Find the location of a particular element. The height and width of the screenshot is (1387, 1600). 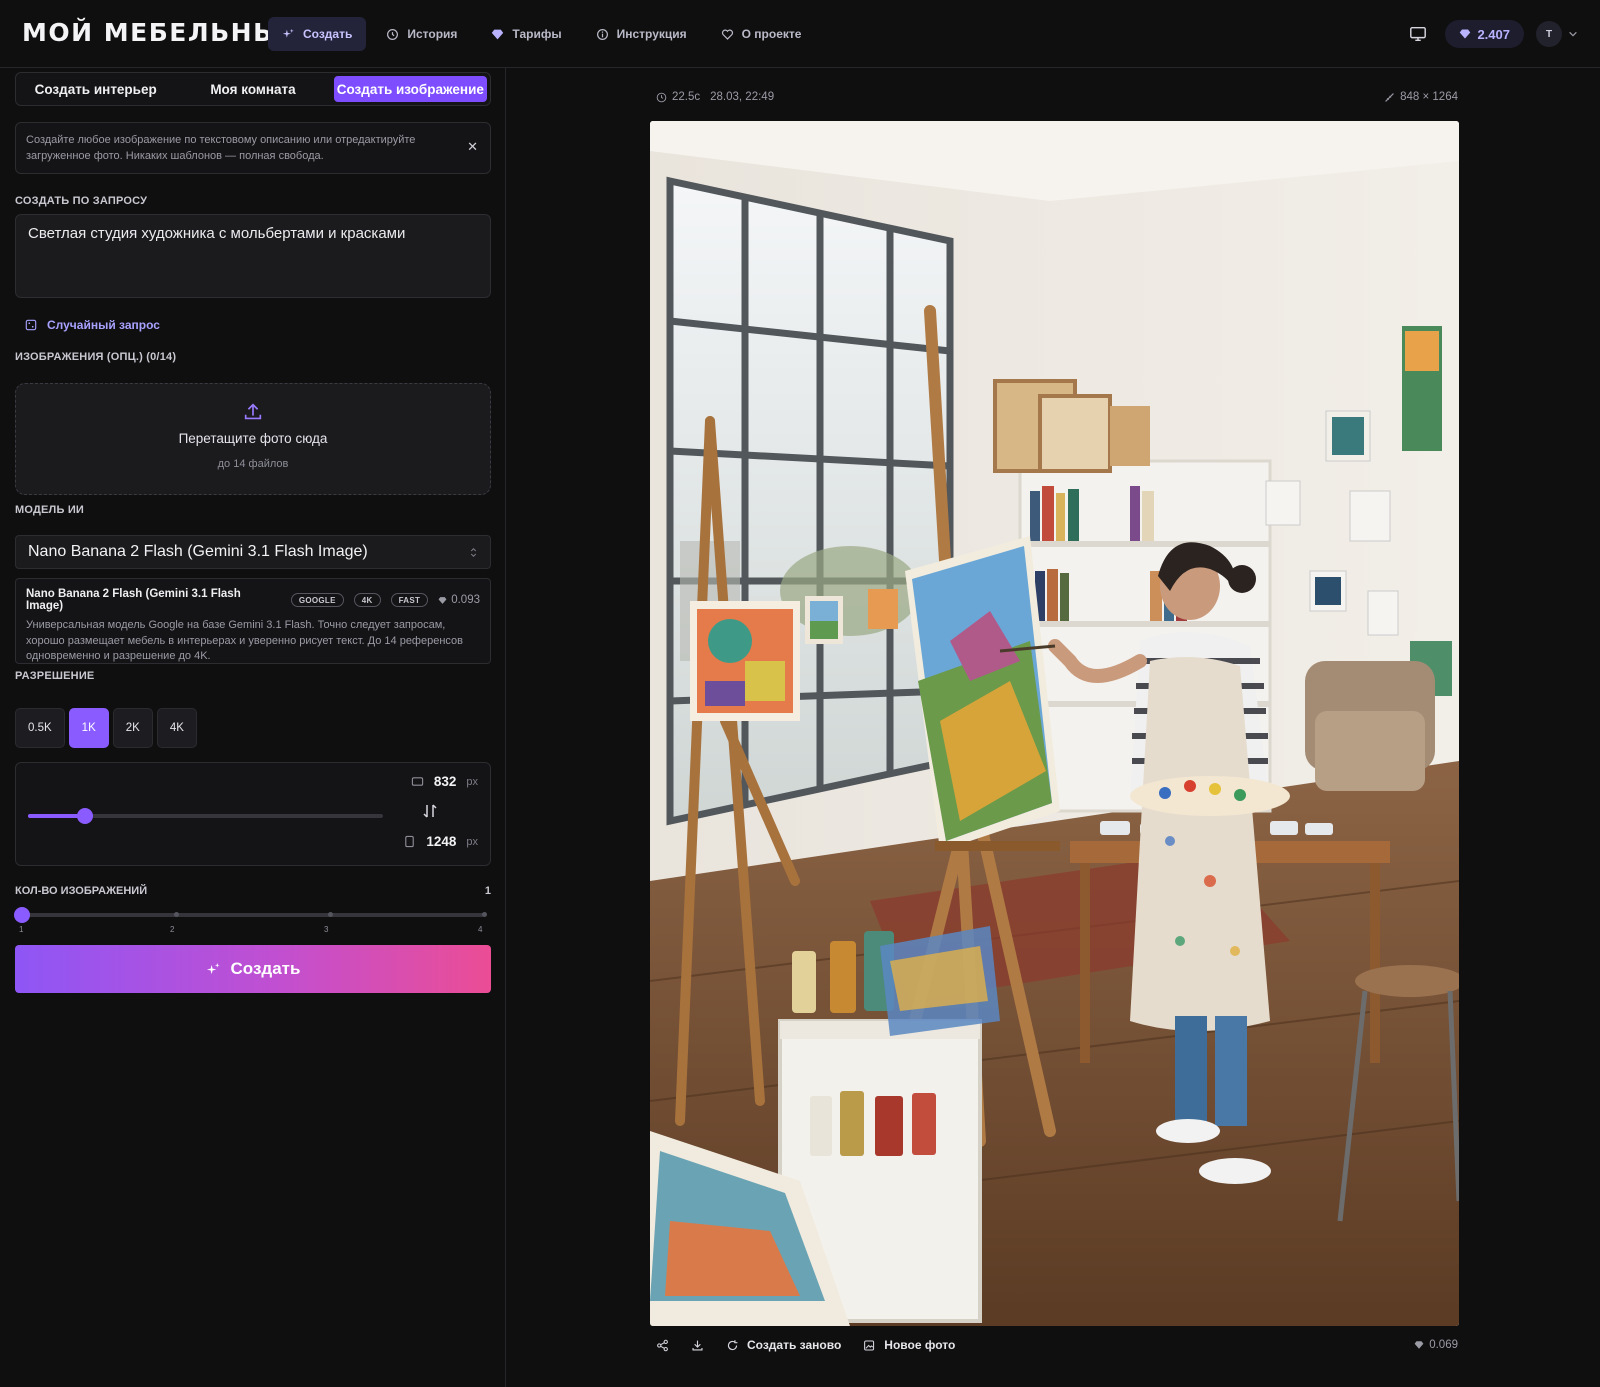

aspect-slider-handle is located at coordinates (84, 816).